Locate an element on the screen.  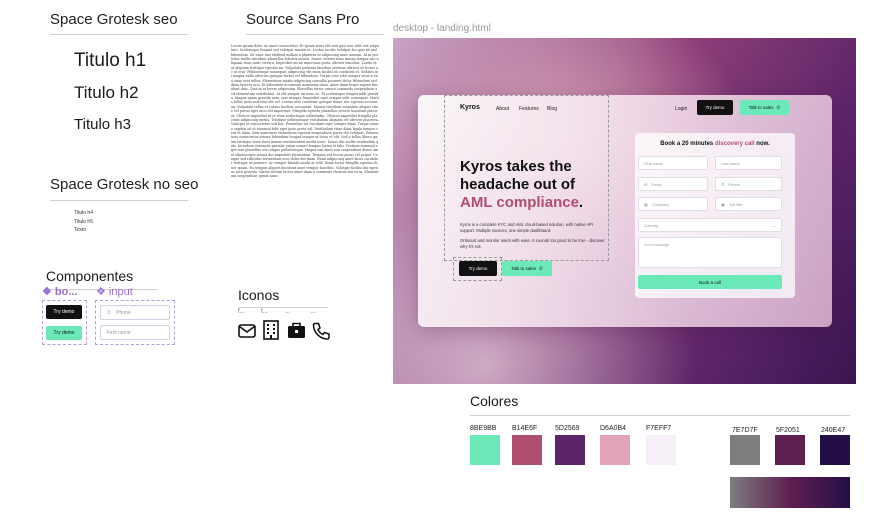
country-select: Country ⌄ is located at coordinates (710, 225).